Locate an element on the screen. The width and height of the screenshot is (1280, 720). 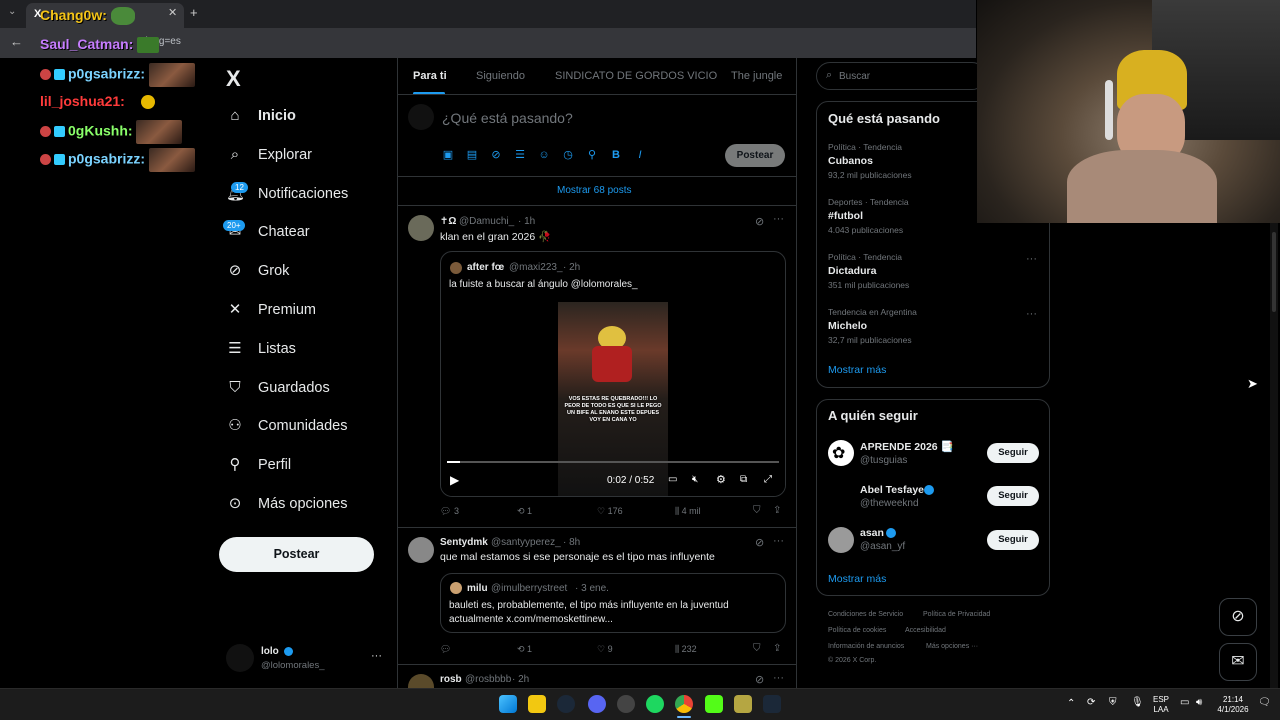
poll-icon: ☰ is located at coordinates (520, 155).